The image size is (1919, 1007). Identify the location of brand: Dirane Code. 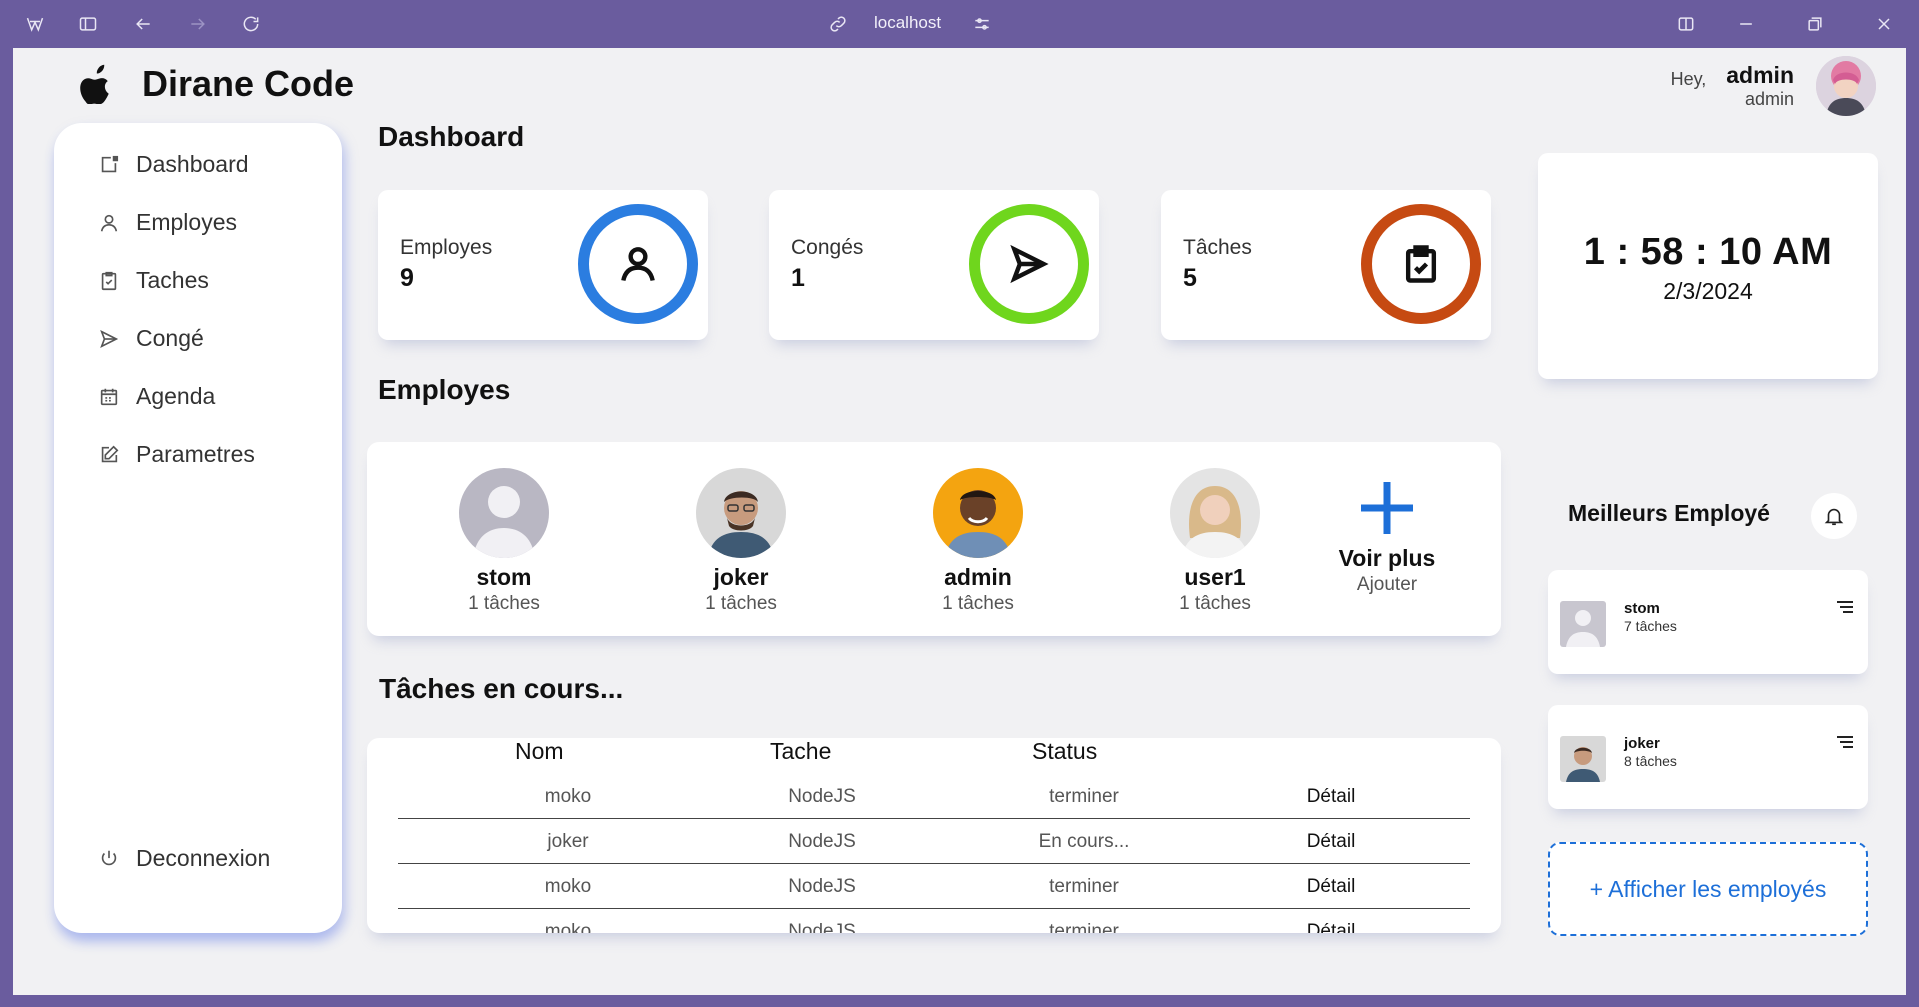
(216, 84).